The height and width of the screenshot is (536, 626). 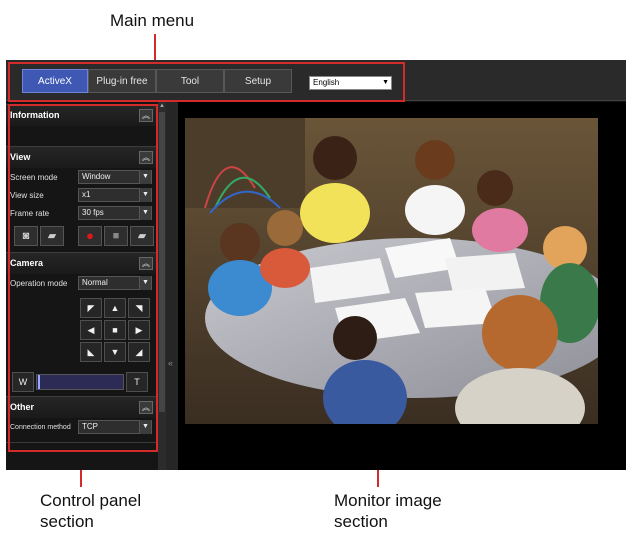 I want to click on control-panel-callout: Control panel section, so click(x=90, y=511).